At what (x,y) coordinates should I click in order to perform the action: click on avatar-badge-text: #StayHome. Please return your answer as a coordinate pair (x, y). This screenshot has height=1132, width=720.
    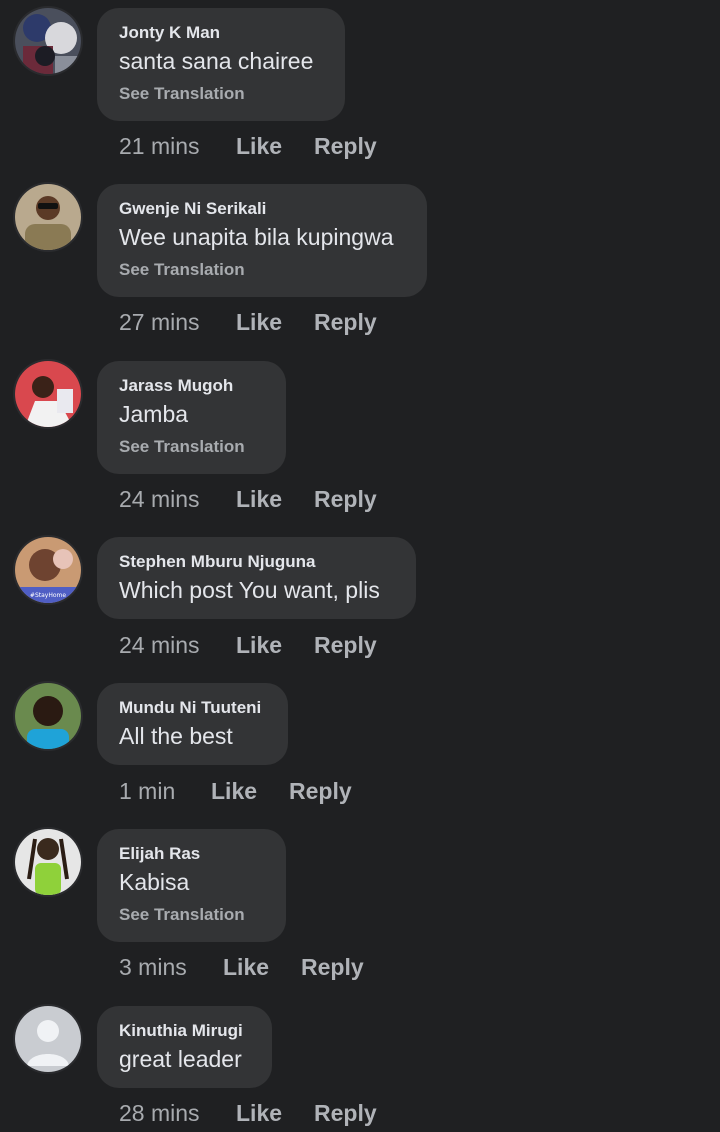
    Looking at the image, I should click on (48, 595).